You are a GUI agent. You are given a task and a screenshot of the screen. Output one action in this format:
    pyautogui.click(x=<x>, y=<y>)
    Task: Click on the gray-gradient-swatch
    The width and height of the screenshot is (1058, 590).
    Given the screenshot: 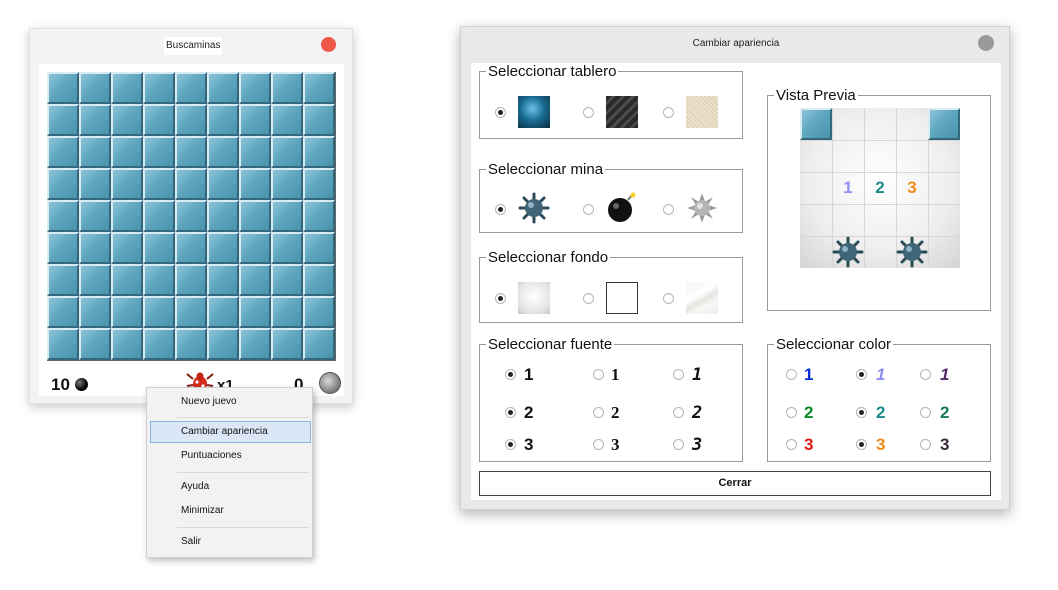 What is the action you would take?
    pyautogui.click(x=534, y=298)
    